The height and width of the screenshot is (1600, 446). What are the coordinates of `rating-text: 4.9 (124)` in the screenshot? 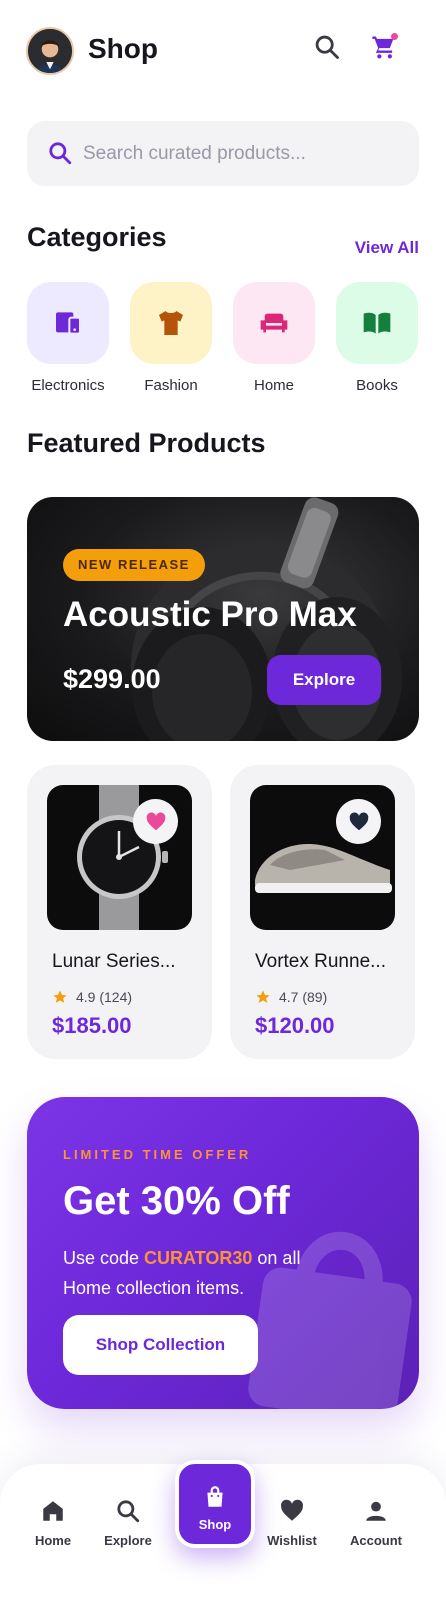 It's located at (104, 997).